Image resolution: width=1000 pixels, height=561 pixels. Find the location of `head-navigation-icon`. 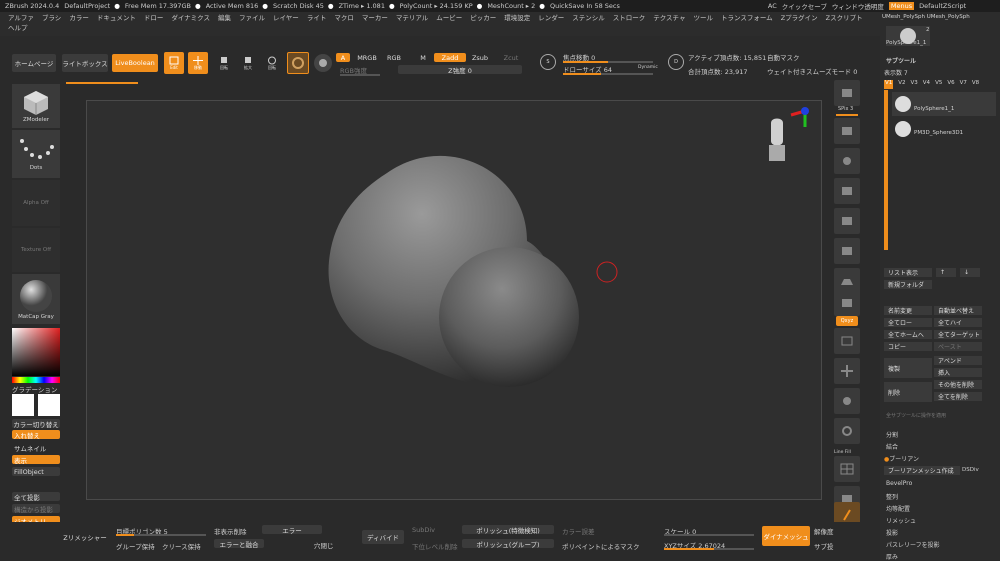

head-navigation-icon is located at coordinates (777, 140).